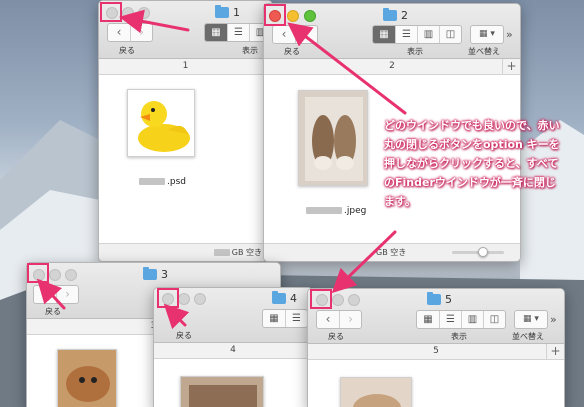  Describe the element at coordinates (483, 252) in the screenshot. I see `slider-knob` at that location.